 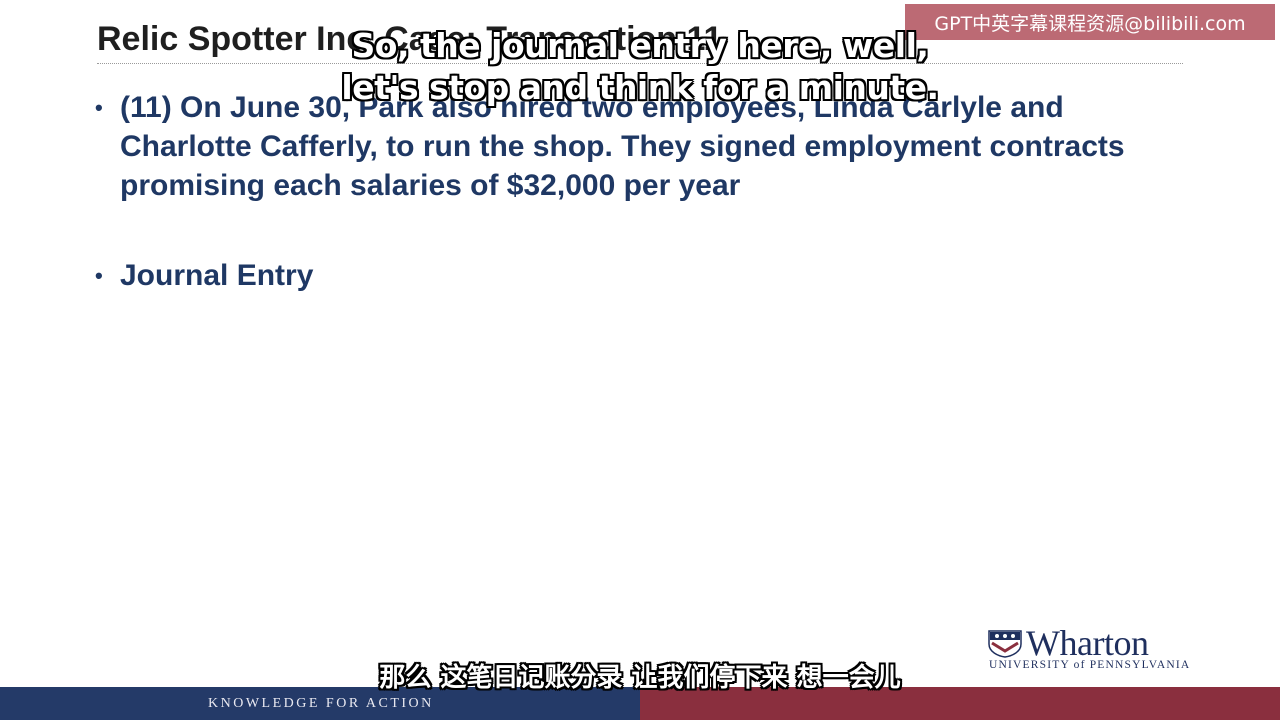 What do you see at coordinates (321, 703) in the screenshot?
I see `footer-tagline: KNOWLEDGE FOR ACTION` at bounding box center [321, 703].